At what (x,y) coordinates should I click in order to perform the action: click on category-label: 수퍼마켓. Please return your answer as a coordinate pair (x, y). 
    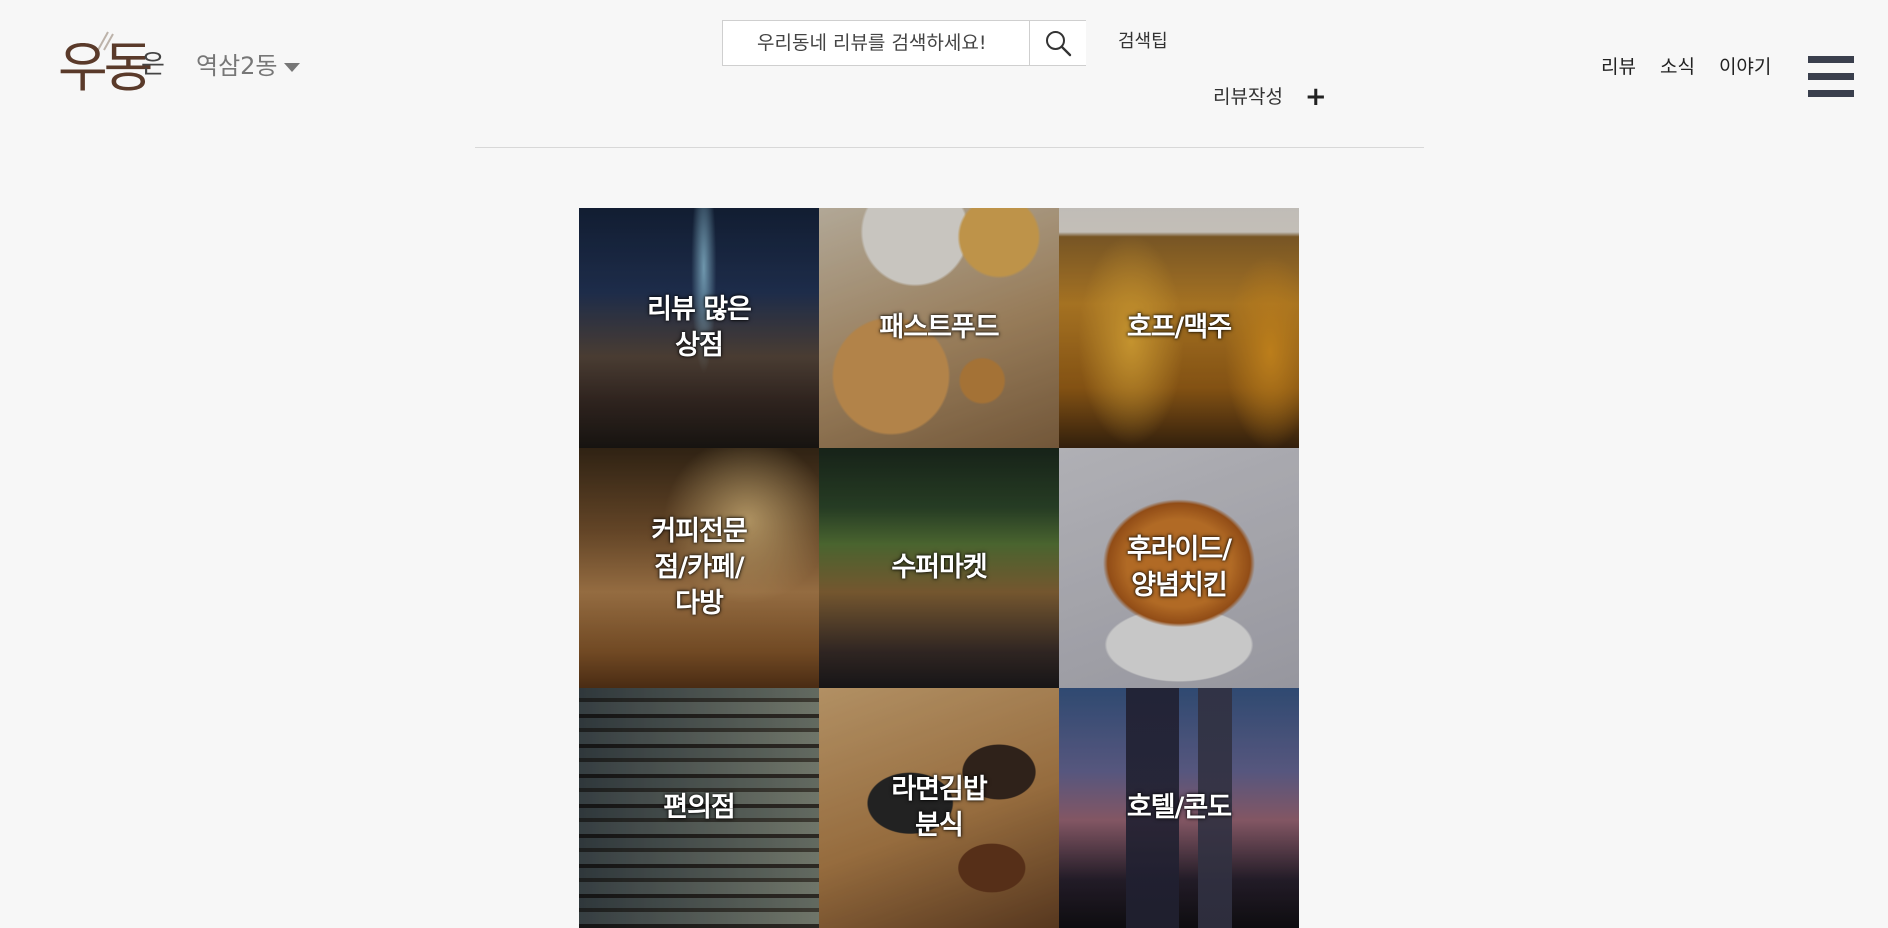
    Looking at the image, I should click on (939, 567).